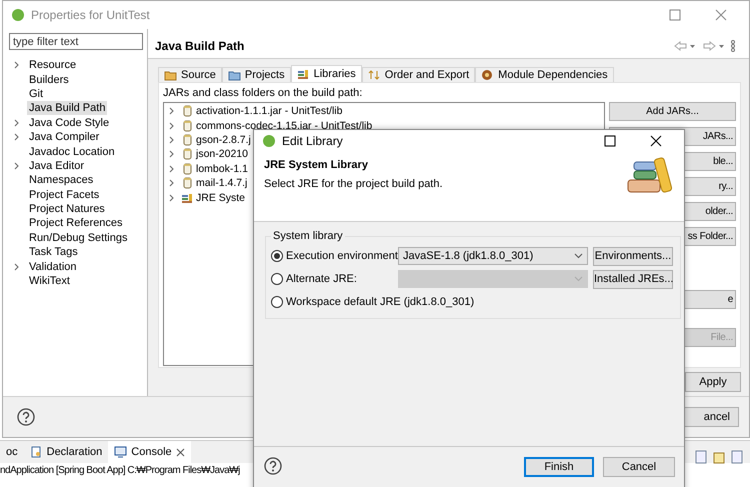 The width and height of the screenshot is (750, 487). What do you see at coordinates (222, 168) in the screenshot?
I see `library-item: lombok-1.1` at bounding box center [222, 168].